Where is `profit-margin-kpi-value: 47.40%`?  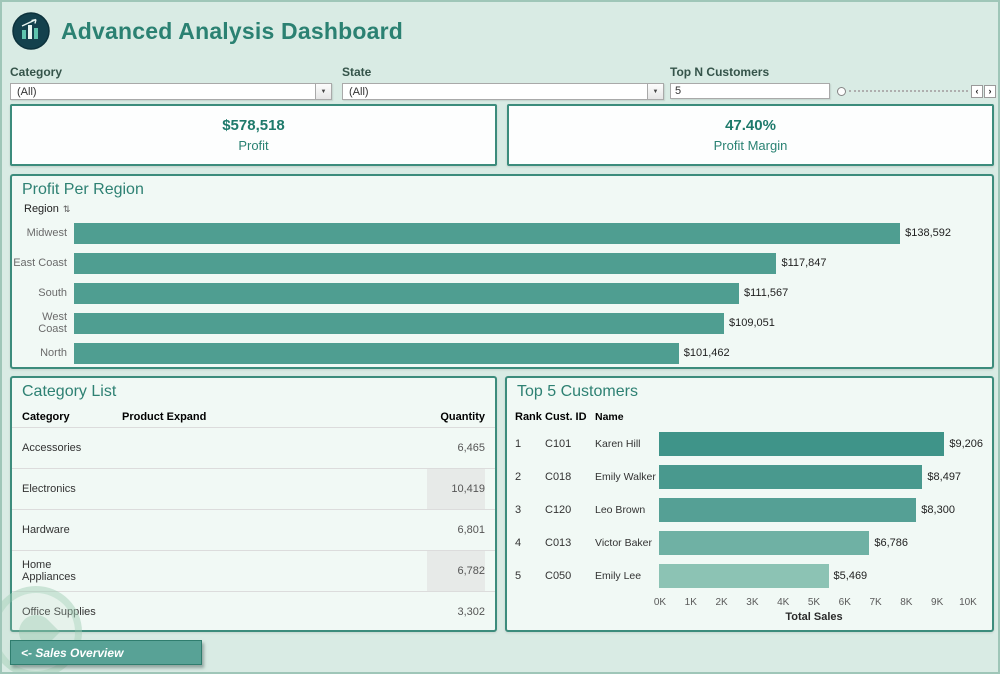 profit-margin-kpi-value: 47.40% is located at coordinates (750, 125).